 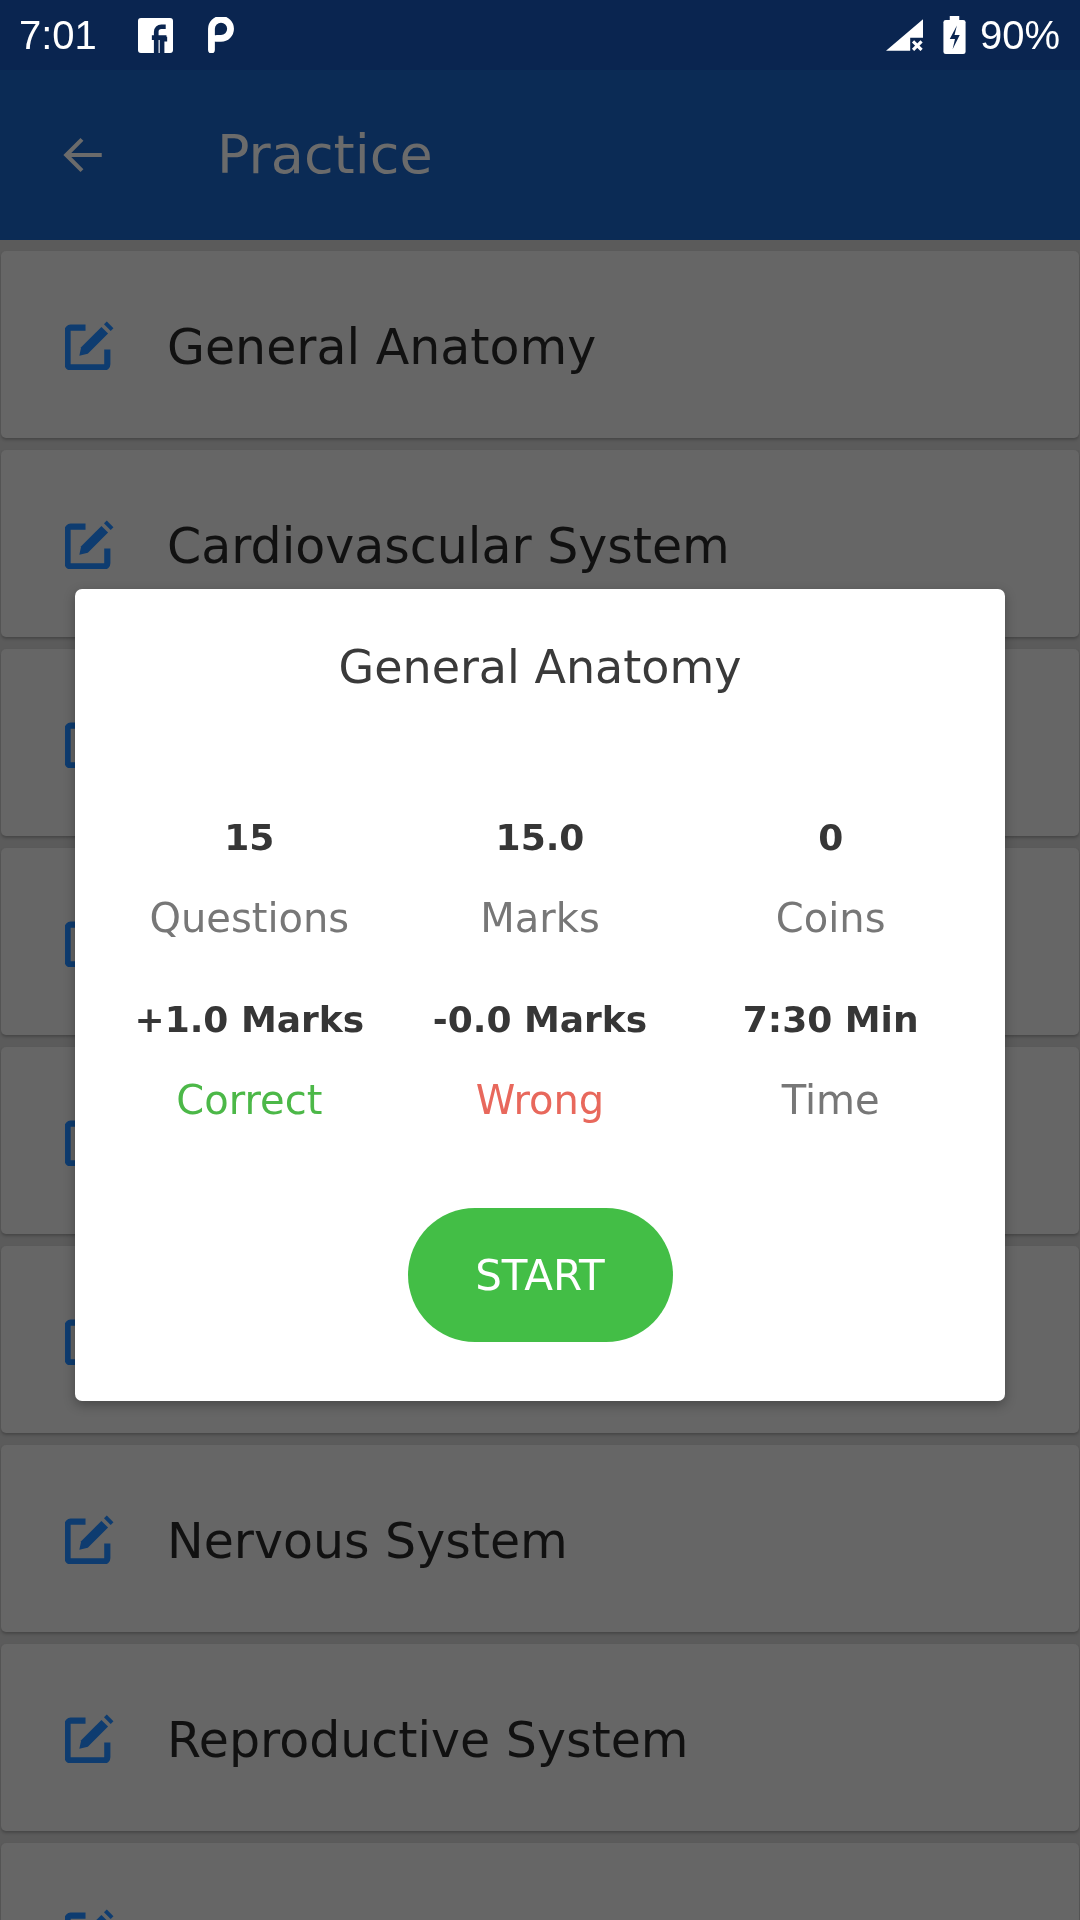 What do you see at coordinates (540, 1100) in the screenshot?
I see `stat-label: Wrong` at bounding box center [540, 1100].